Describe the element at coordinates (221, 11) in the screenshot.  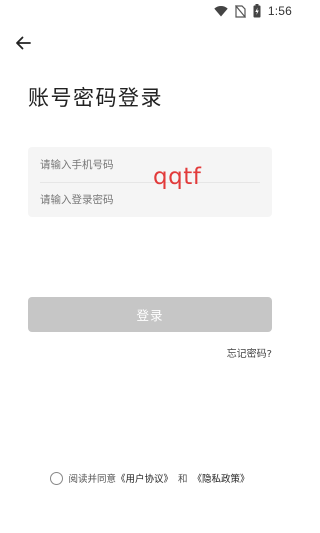
I see `wifi-icon` at that location.